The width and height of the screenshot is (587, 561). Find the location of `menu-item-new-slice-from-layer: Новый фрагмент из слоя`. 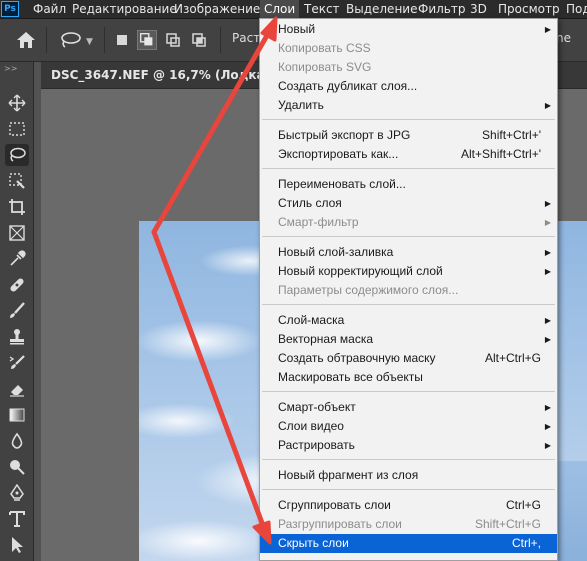

menu-item-new-slice-from-layer: Новый фрагмент из слоя is located at coordinates (408, 475).